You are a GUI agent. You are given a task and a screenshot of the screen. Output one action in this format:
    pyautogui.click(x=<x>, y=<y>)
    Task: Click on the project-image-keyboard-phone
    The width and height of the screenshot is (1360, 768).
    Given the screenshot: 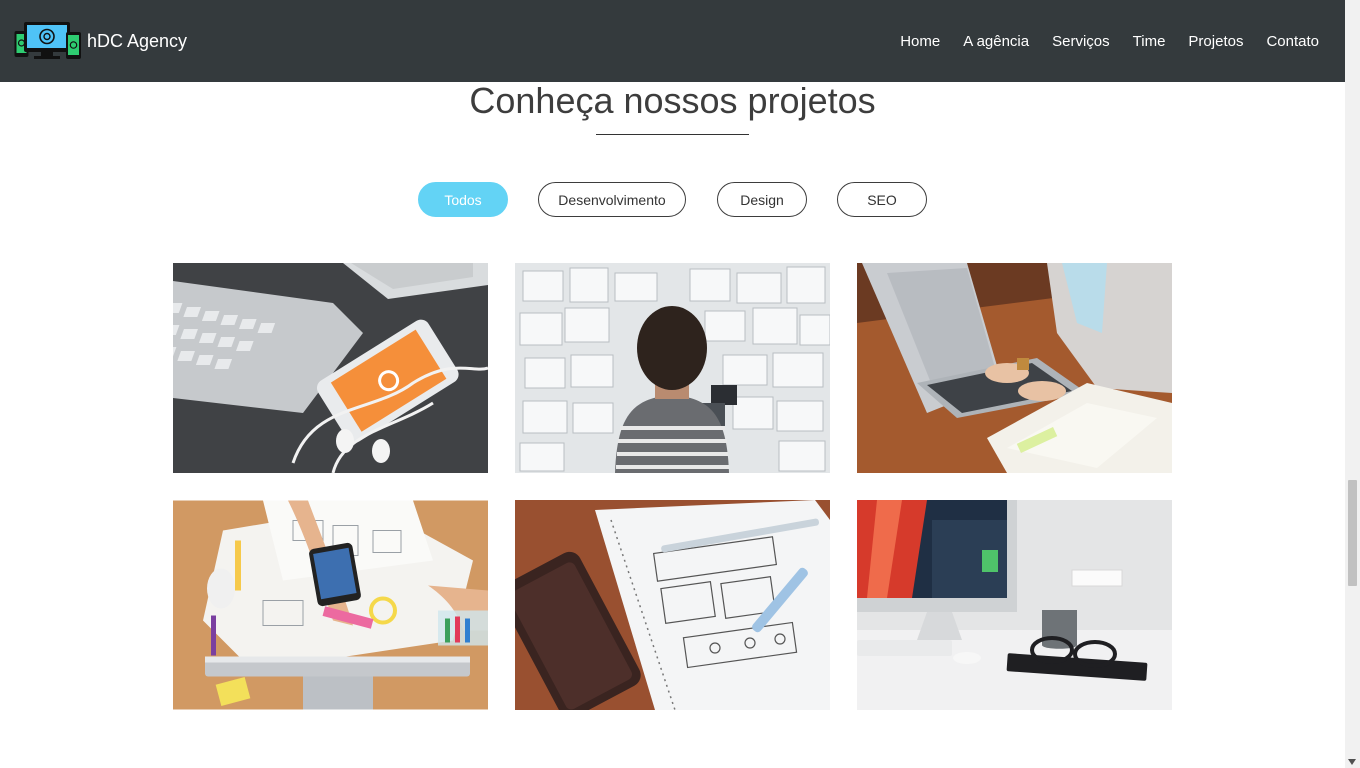 What is the action you would take?
    pyautogui.click(x=330, y=368)
    